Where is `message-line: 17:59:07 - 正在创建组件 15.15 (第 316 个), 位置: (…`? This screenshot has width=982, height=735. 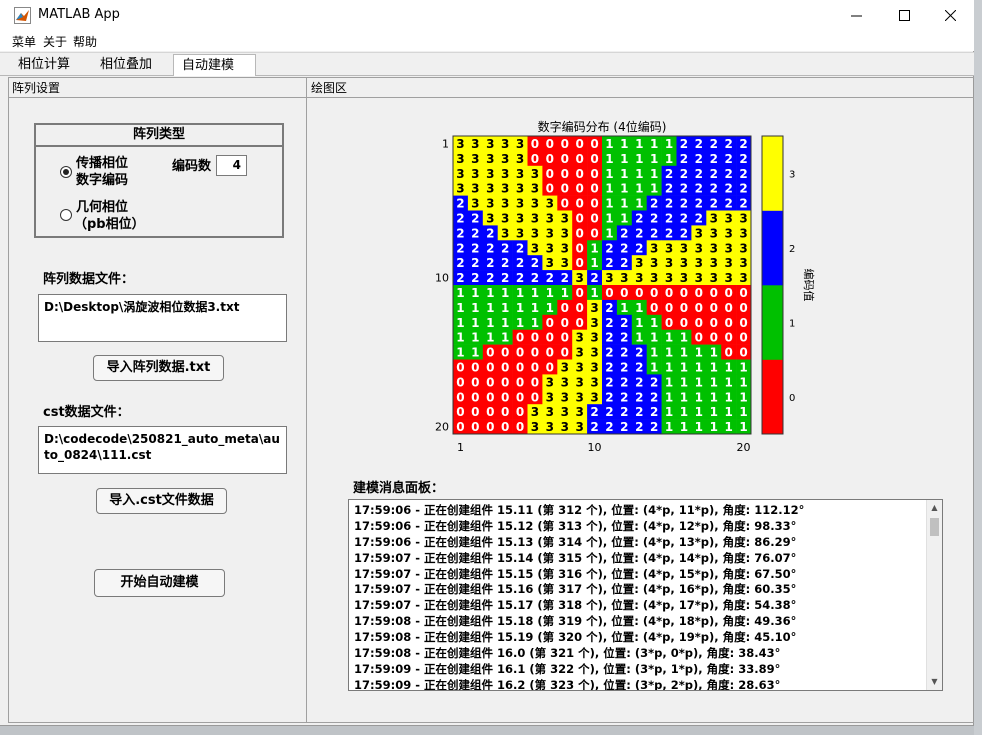 message-line: 17:59:07 - 正在创建组件 15.15 (第 316 个), 位置: (… is located at coordinates (575, 573).